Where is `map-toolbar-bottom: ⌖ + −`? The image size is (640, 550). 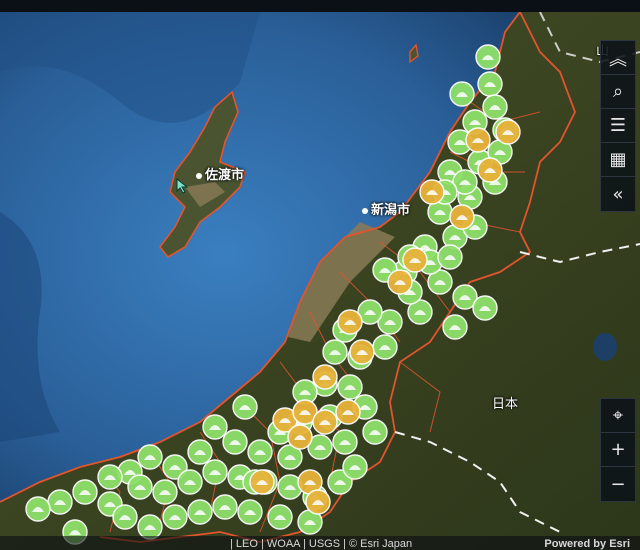 map-toolbar-bottom: ⌖ + − is located at coordinates (618, 450).